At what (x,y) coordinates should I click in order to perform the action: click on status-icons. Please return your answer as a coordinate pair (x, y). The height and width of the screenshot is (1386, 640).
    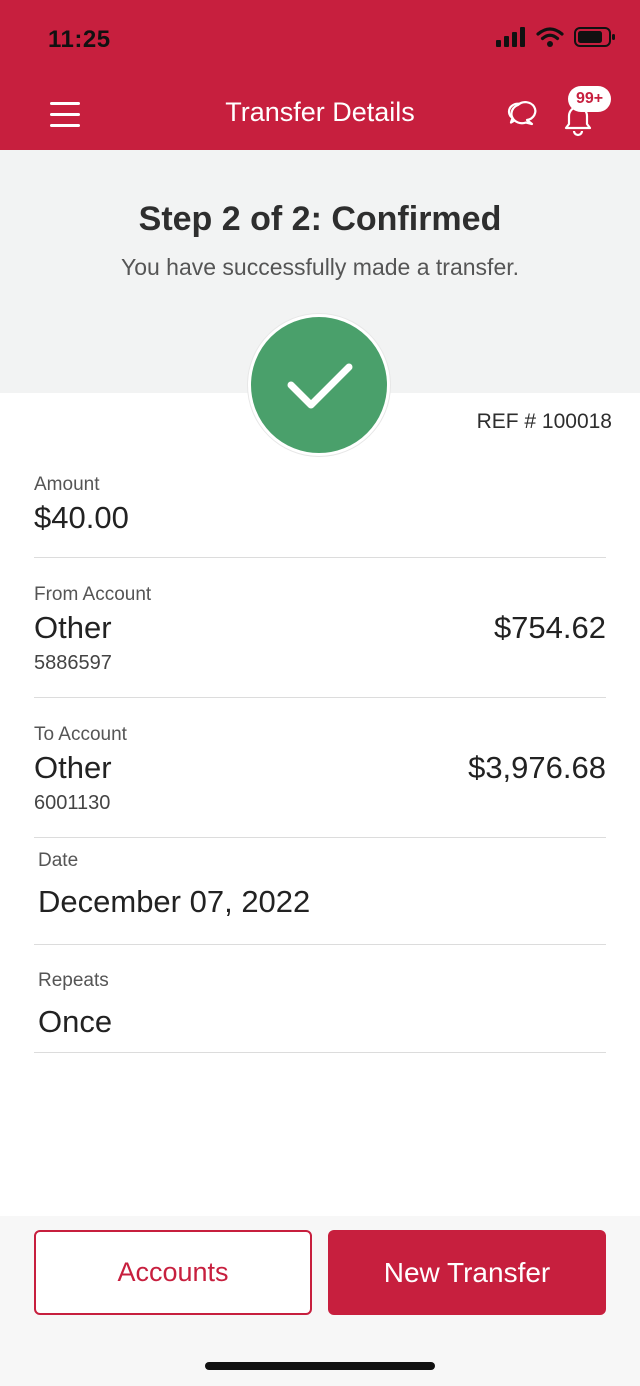
    Looking at the image, I should click on (556, 37).